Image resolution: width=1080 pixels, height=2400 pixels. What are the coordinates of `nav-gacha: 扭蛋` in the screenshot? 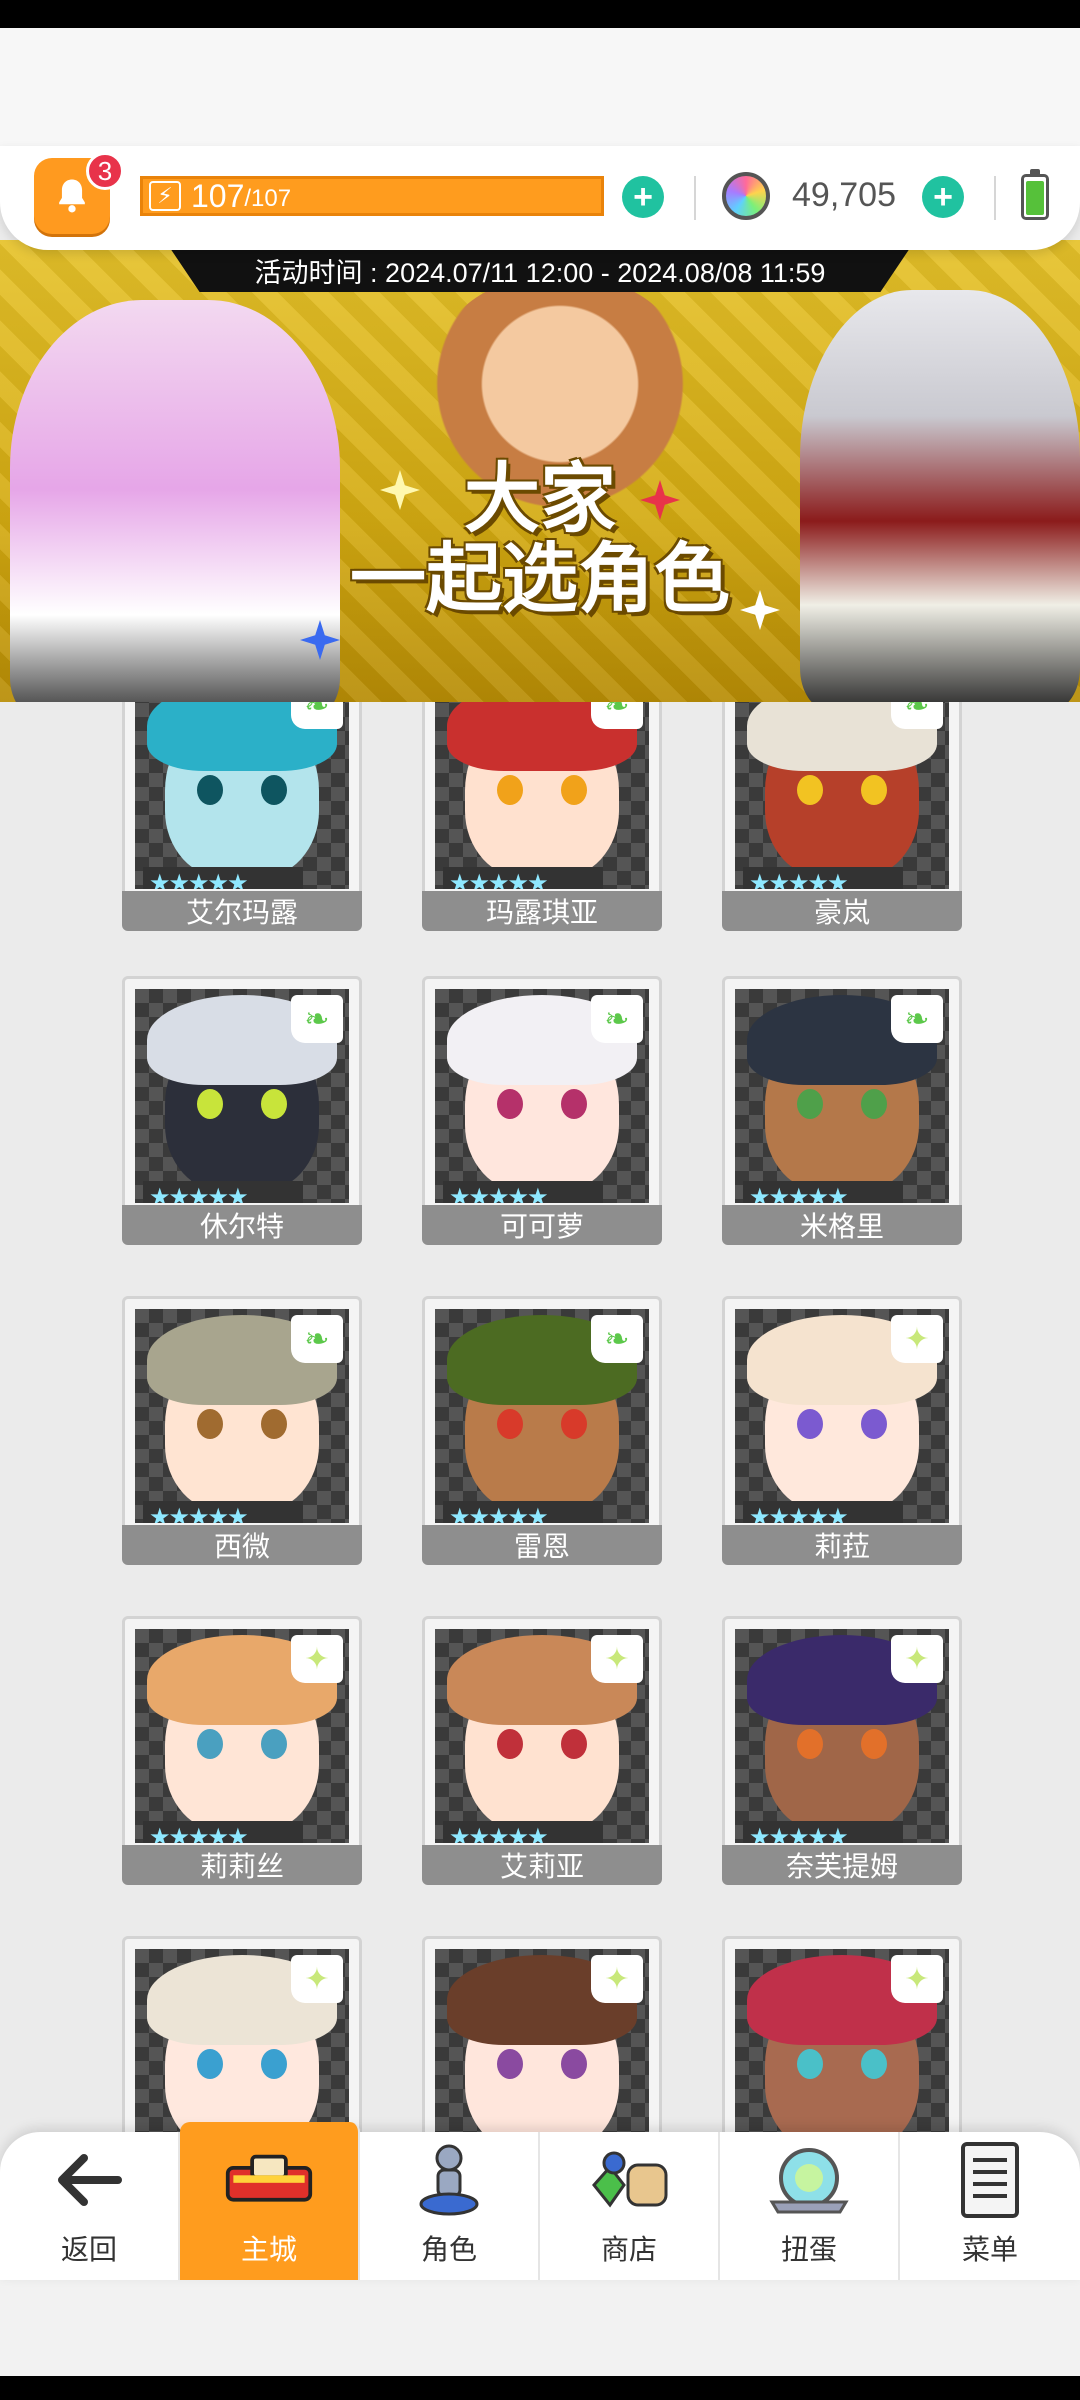 It's located at (810, 2206).